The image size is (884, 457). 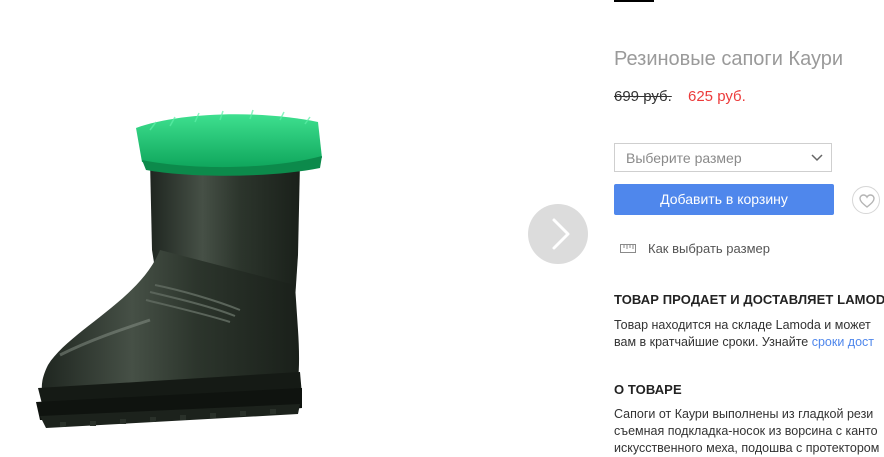 I want to click on chevron-down-icon, so click(x=817, y=158).